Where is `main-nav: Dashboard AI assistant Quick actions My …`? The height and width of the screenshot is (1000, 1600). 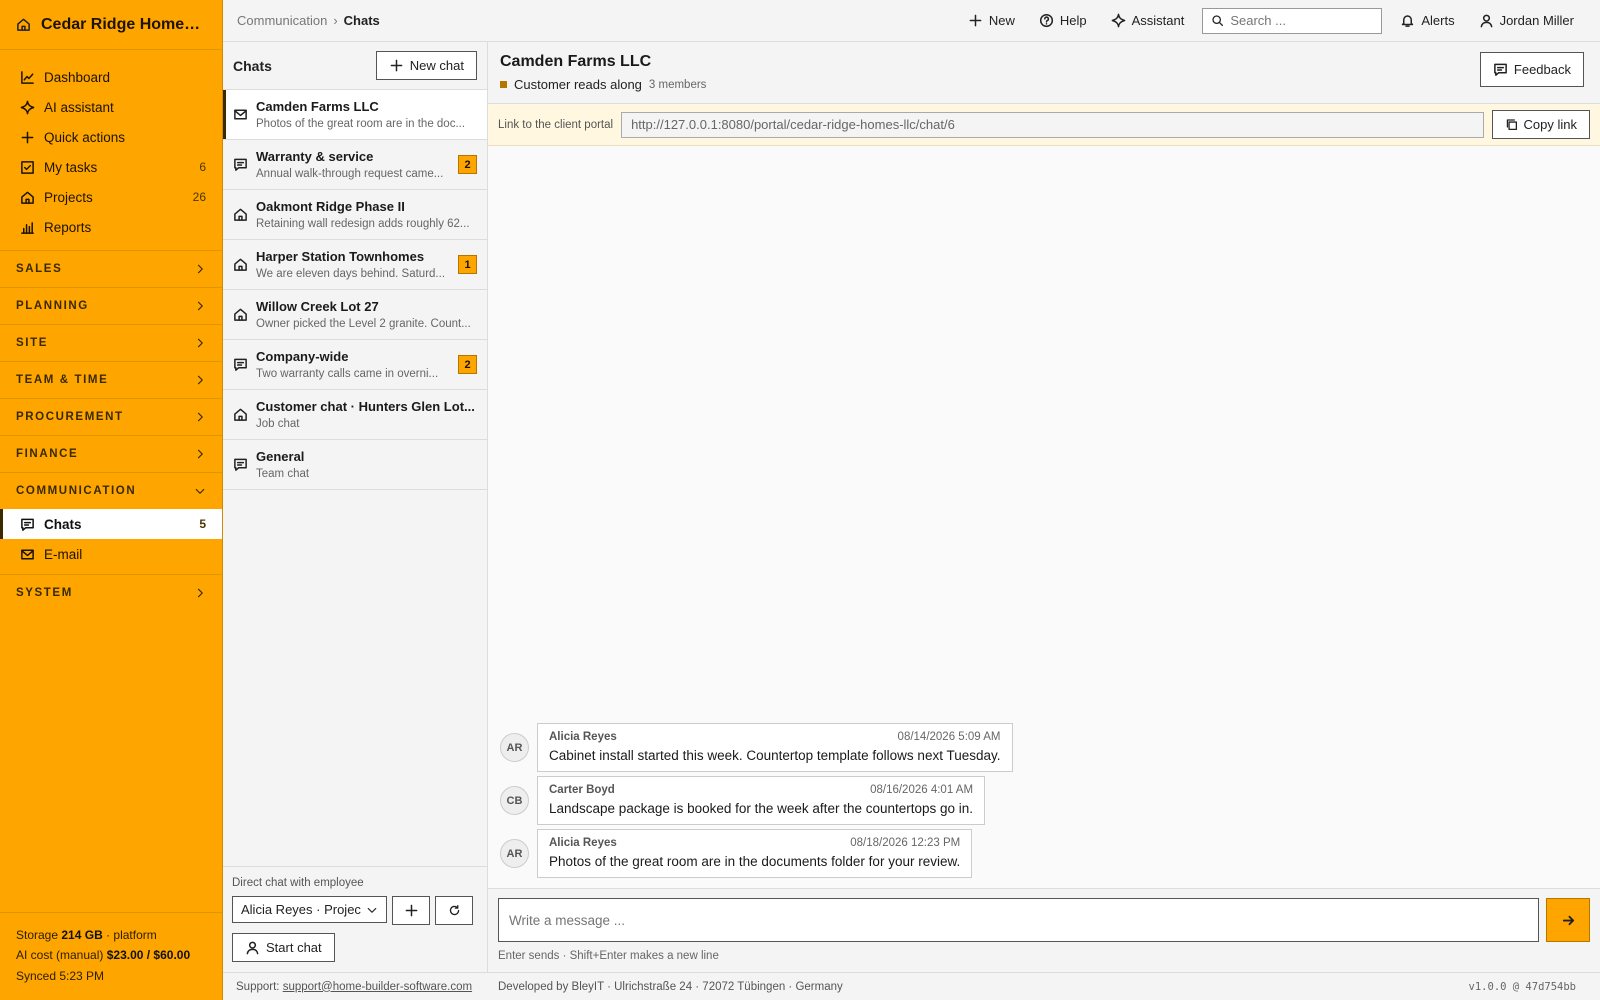 main-nav: Dashboard AI assistant Quick actions My … is located at coordinates (111, 330).